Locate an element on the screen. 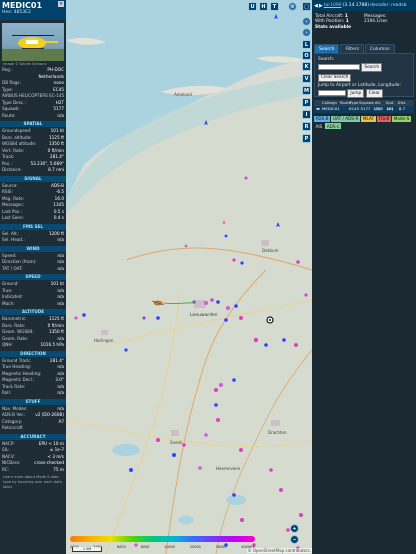 Image resolution: width=416 pixels, height=554 pixels. row-key: Last Seen: is located at coordinates (13, 217).